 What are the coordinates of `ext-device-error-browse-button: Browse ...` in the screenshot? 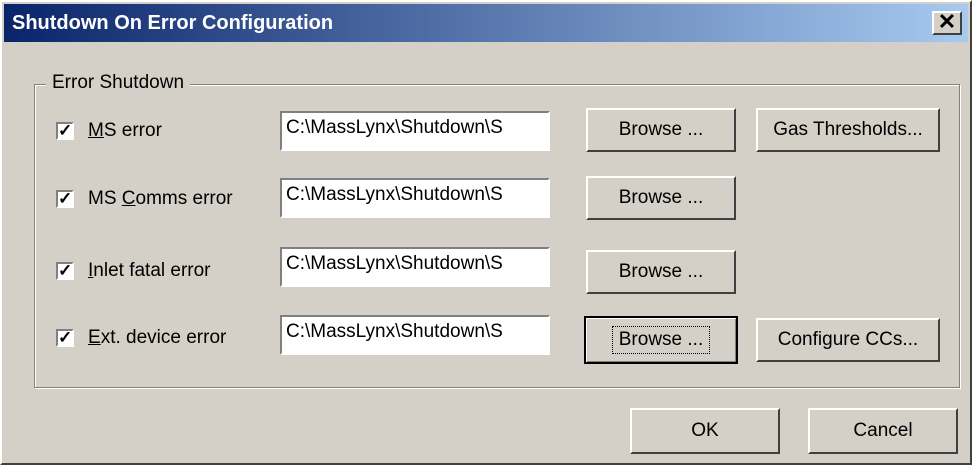 It's located at (661, 340).